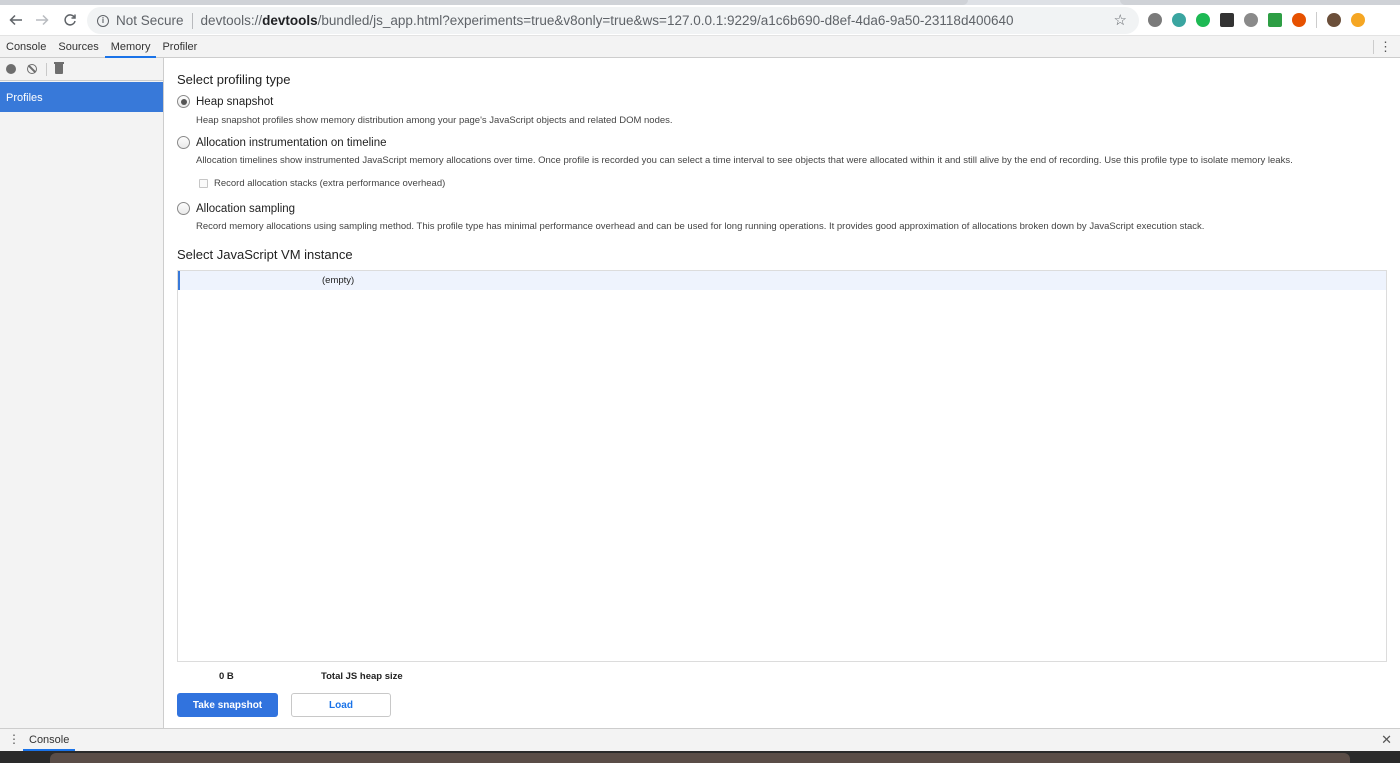 The height and width of the screenshot is (763, 1400). Describe the element at coordinates (1385, 47) in the screenshot. I see `more-options-icon: ⋮` at that location.